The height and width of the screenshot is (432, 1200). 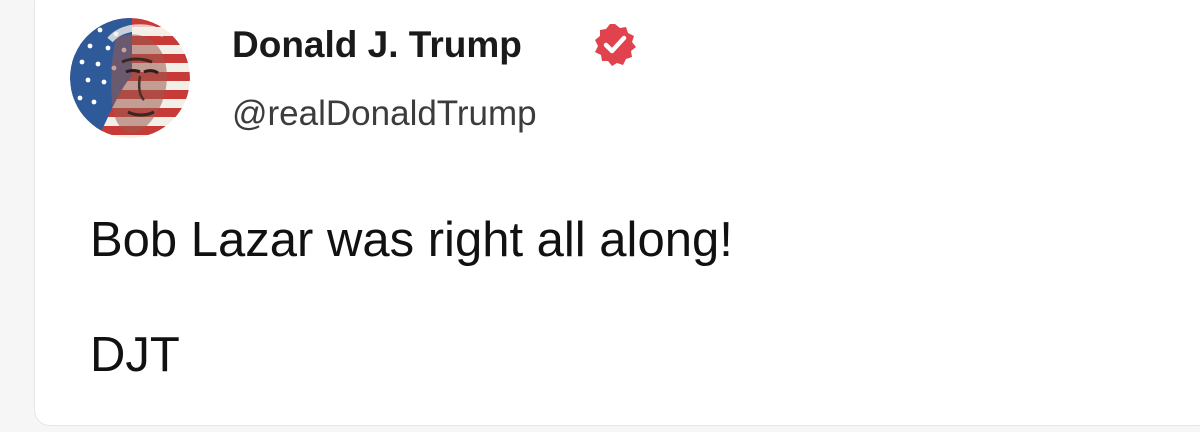 I want to click on author-handle: @realDonaldTrump, so click(x=384, y=114).